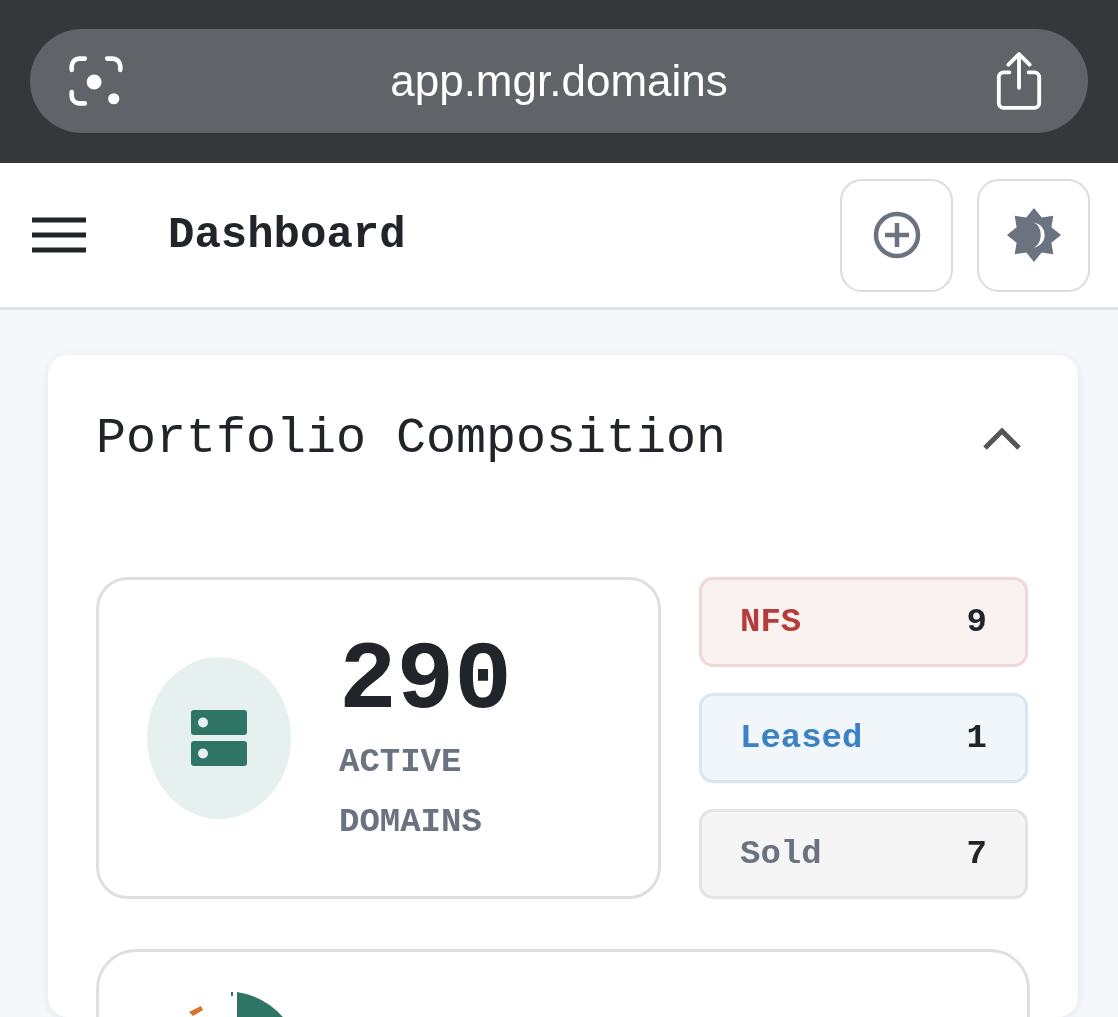 The image size is (1118, 1017). I want to click on status-label: Sold, so click(781, 854).